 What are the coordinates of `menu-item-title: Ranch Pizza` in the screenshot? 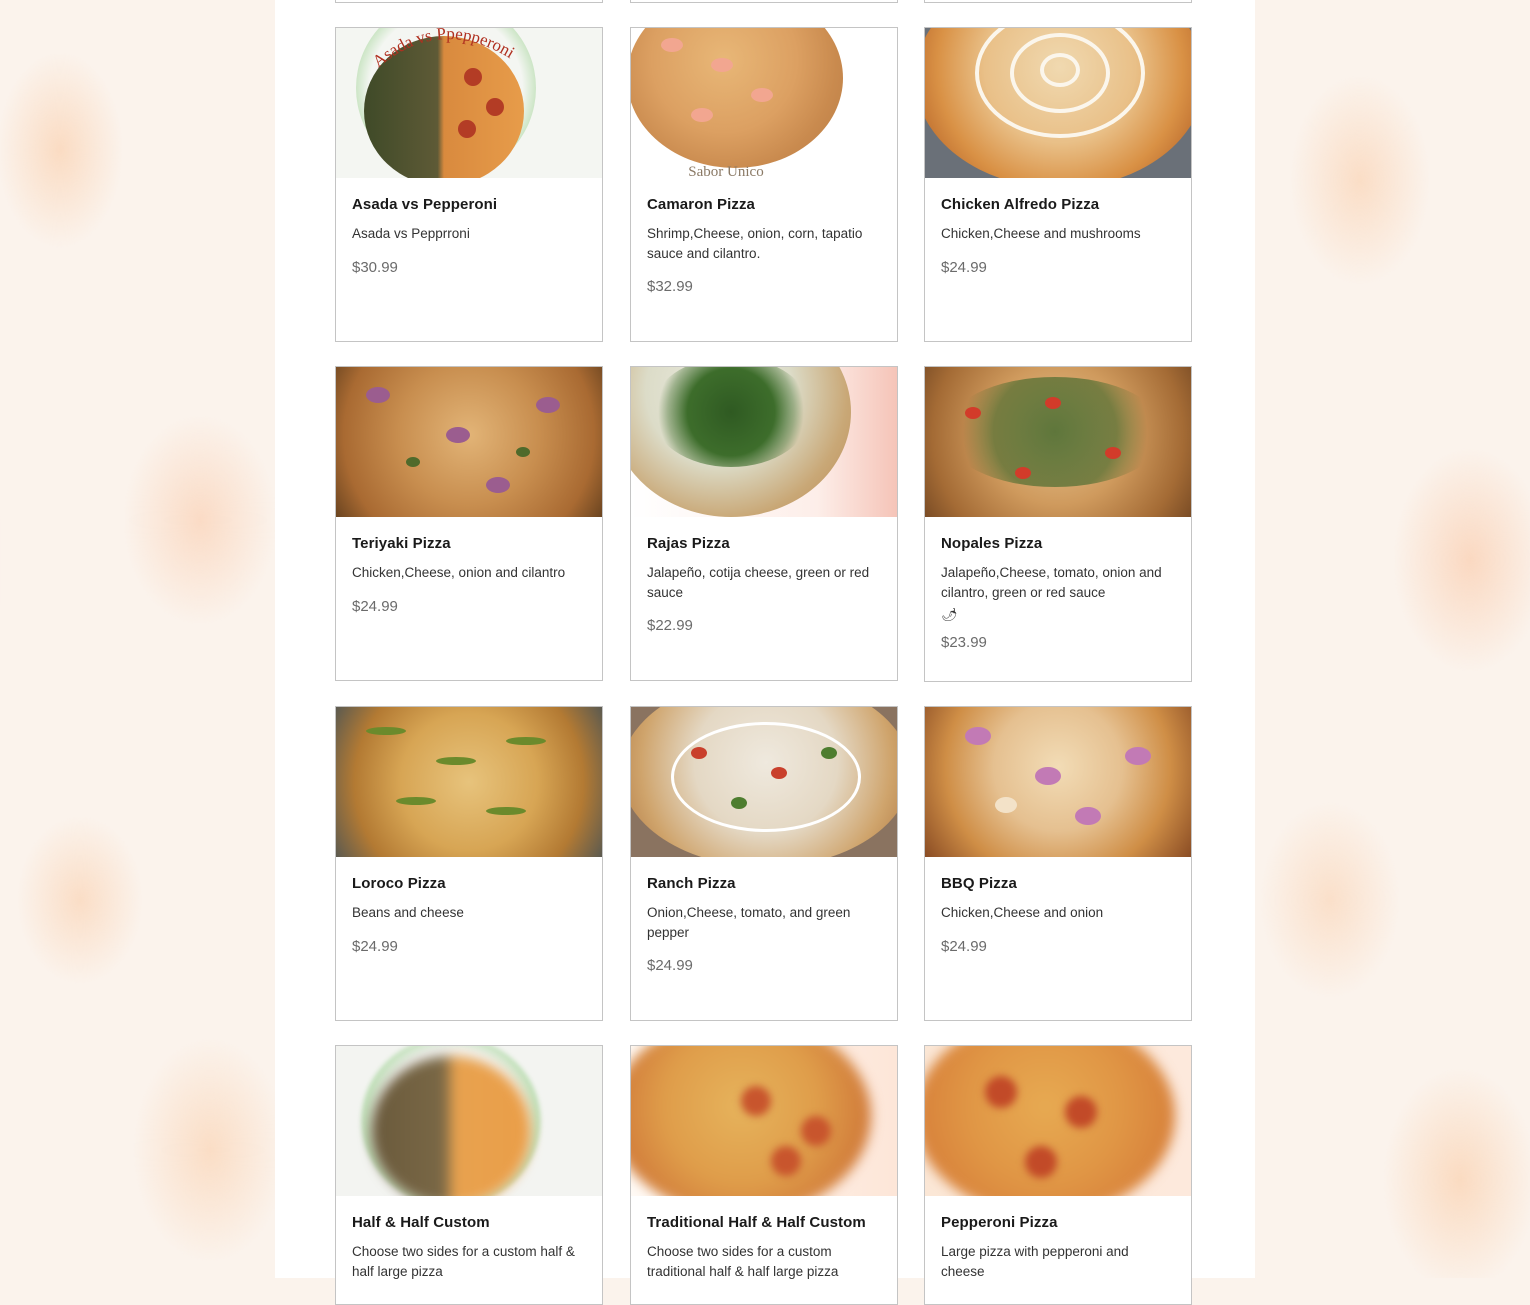 It's located at (691, 883).